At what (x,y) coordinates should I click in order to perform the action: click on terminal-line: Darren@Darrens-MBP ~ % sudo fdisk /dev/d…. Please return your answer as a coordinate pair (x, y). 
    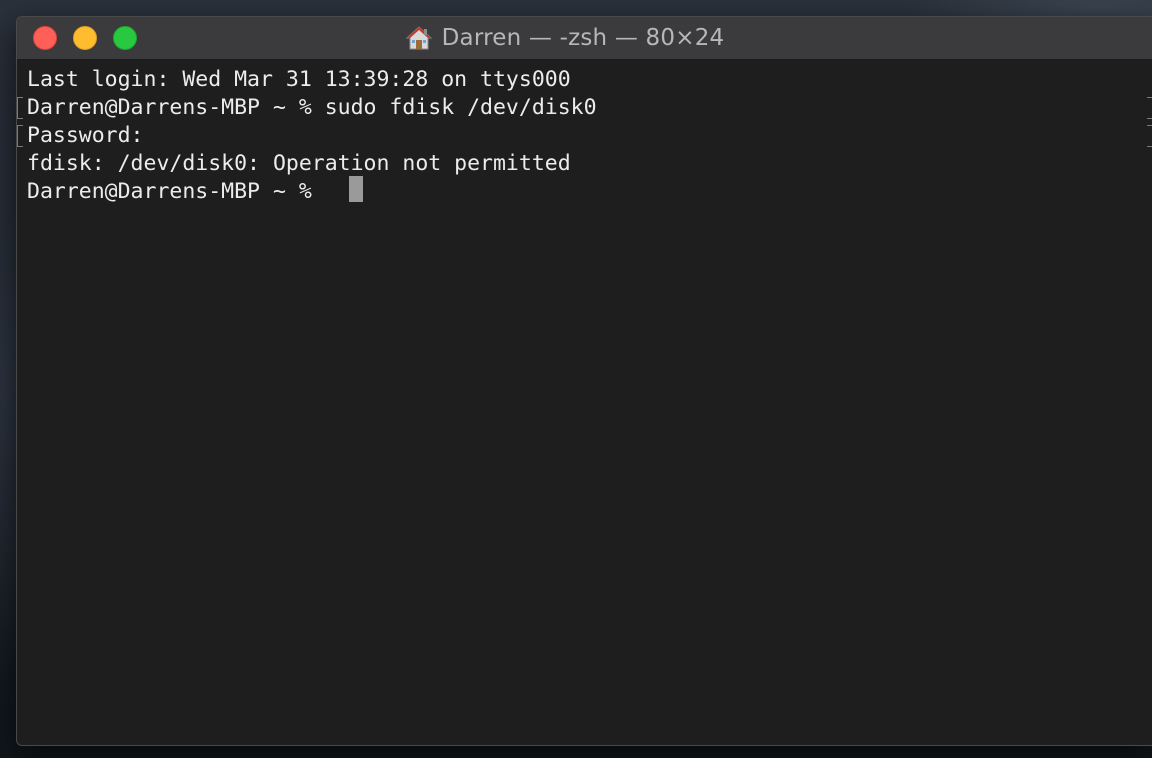
    Looking at the image, I should click on (312, 107).